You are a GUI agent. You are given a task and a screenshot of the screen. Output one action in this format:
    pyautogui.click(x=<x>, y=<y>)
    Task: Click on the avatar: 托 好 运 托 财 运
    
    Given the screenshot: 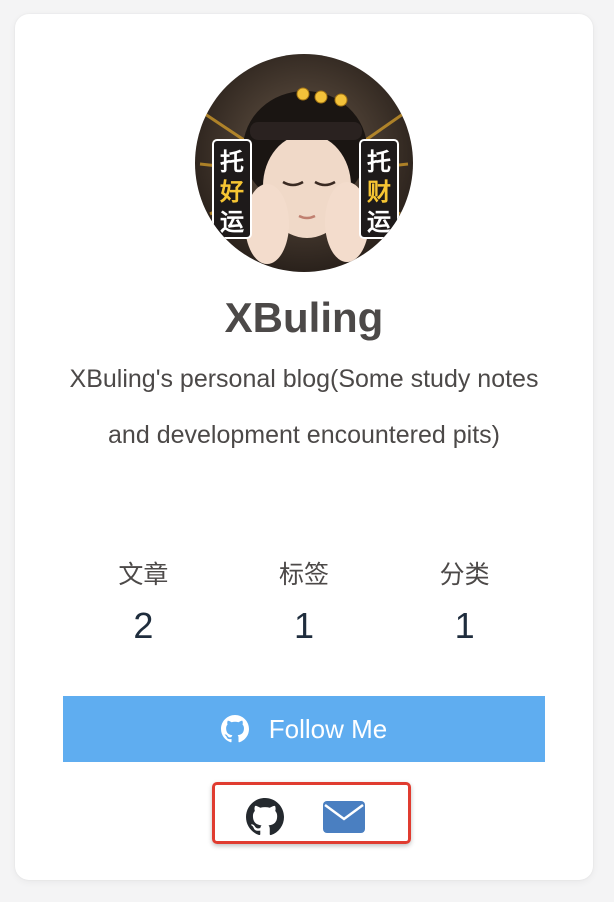 What is the action you would take?
    pyautogui.click(x=304, y=163)
    